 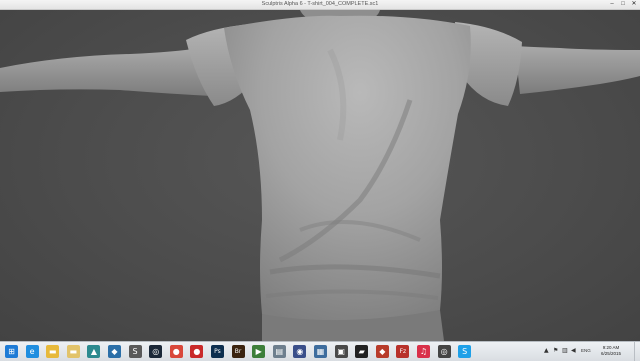 I want to click on nvidia-icon: ▰, so click(x=362, y=351).